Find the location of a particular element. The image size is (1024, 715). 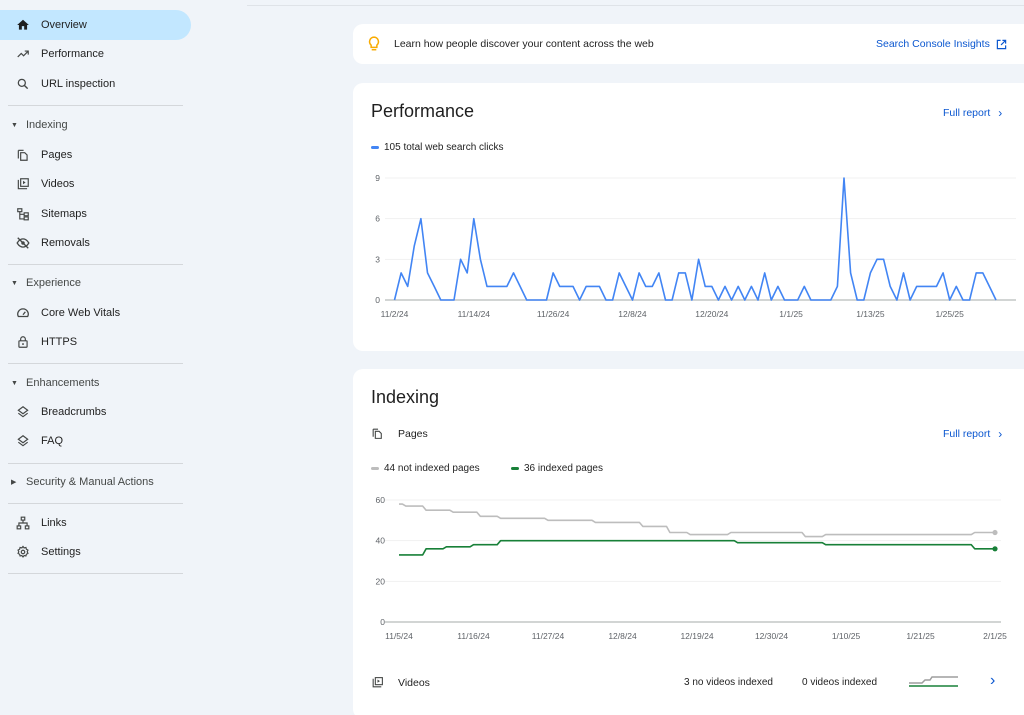

search-console-insights-link: Search Console Insights is located at coordinates (941, 44).